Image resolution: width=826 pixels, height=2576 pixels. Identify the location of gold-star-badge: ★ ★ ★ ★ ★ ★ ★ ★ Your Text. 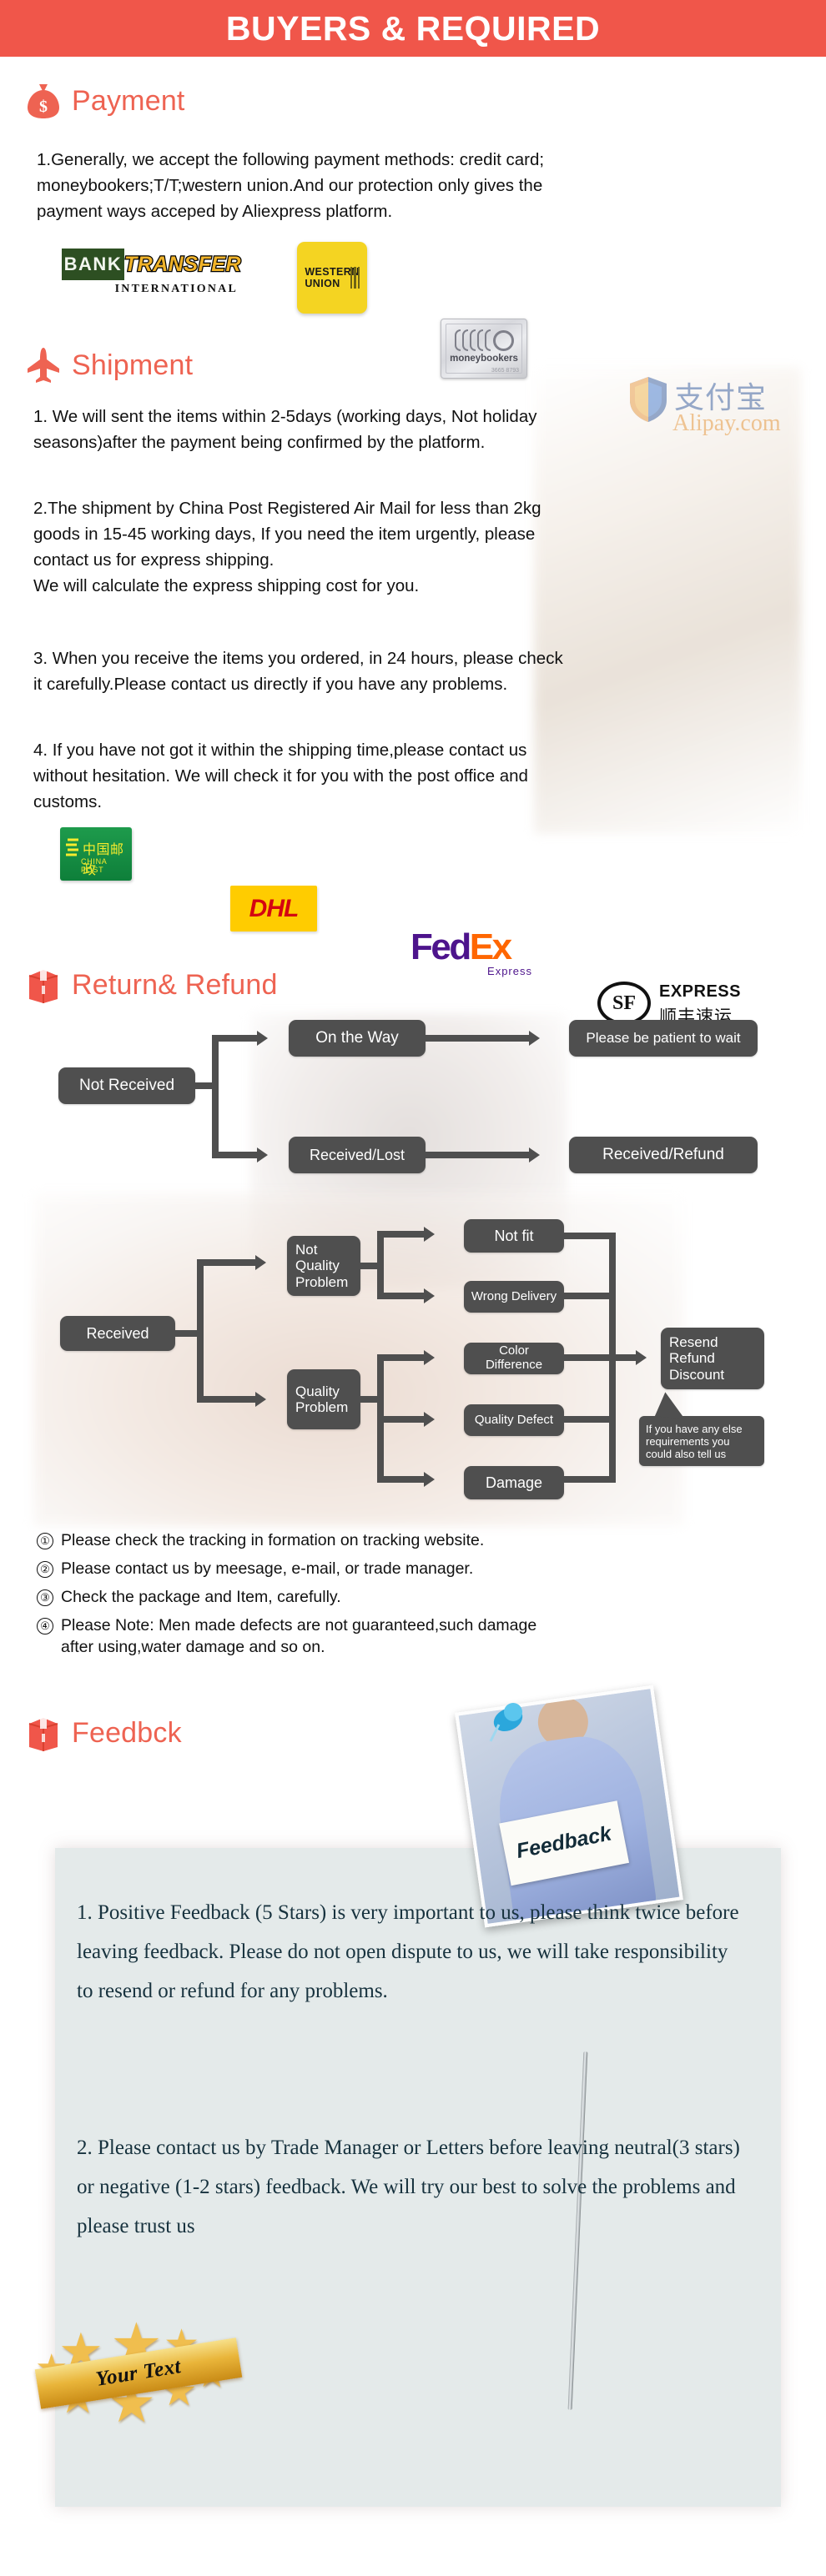
(138, 2373).